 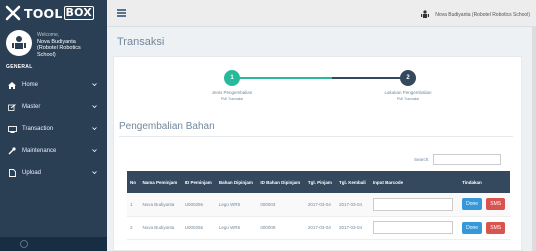 What do you see at coordinates (53, 173) in the screenshot?
I see `sidebar-item-upload: Upload` at bounding box center [53, 173].